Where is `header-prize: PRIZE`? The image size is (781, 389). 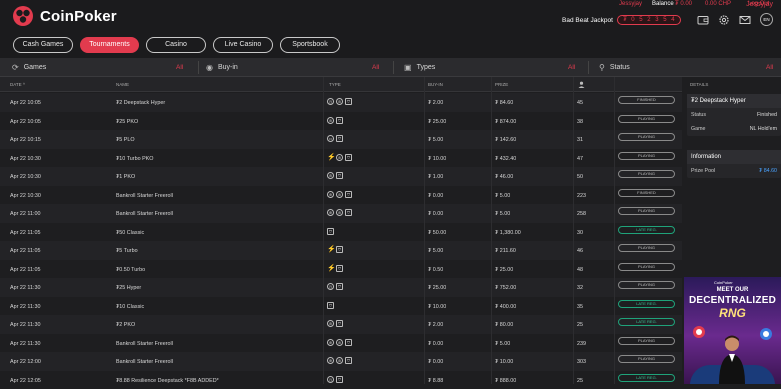
header-prize: PRIZE is located at coordinates (501, 84).